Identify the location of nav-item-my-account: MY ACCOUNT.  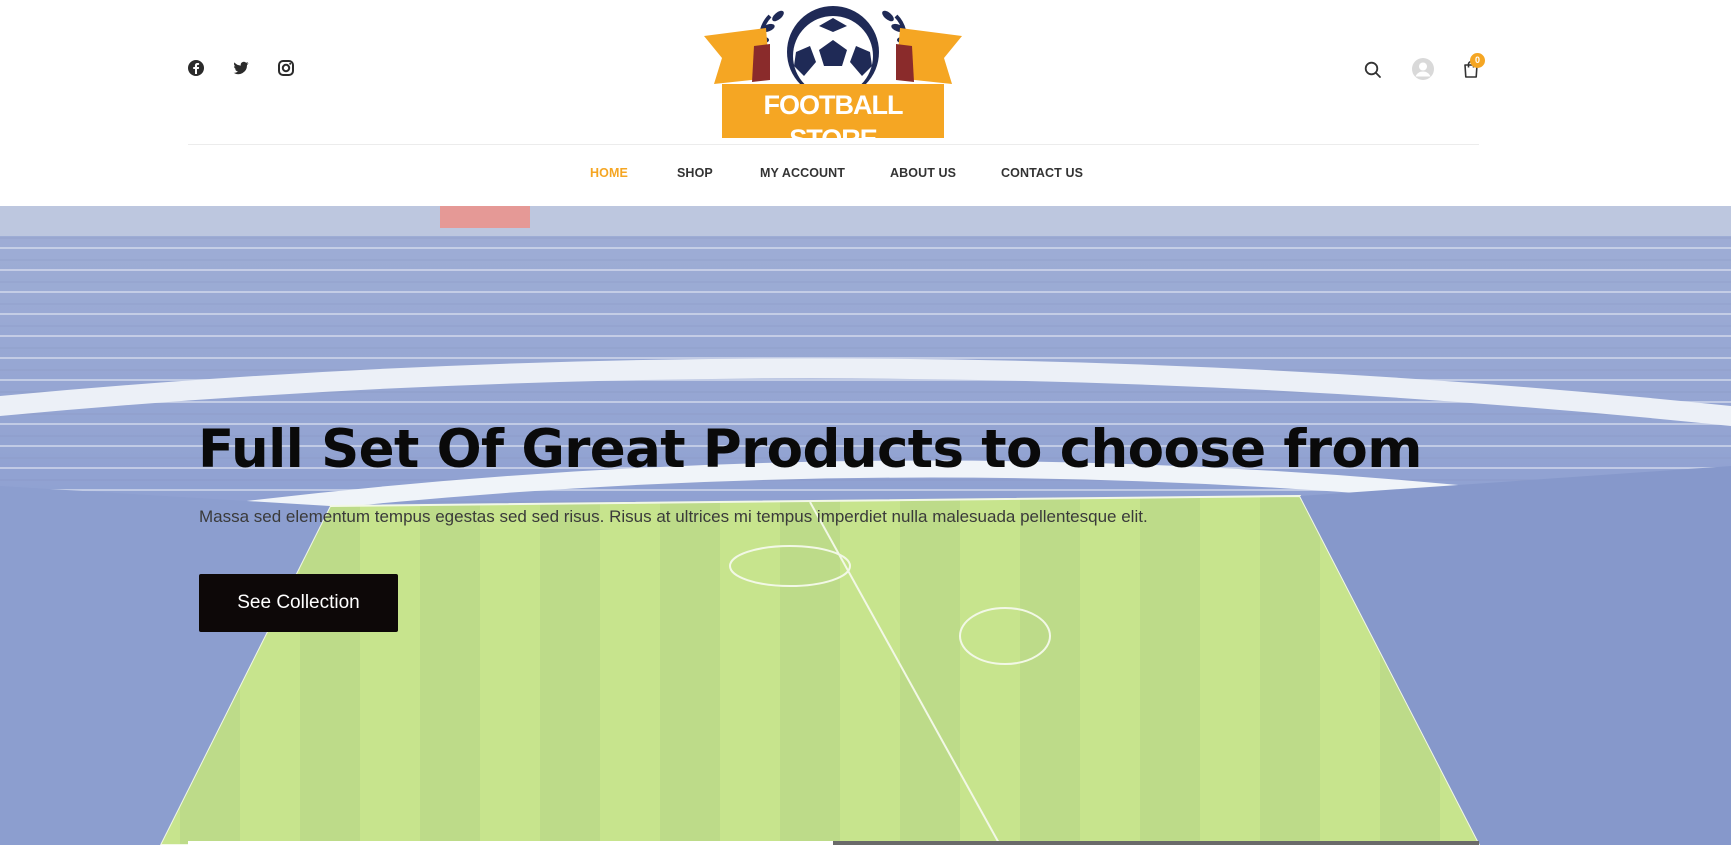
(802, 173).